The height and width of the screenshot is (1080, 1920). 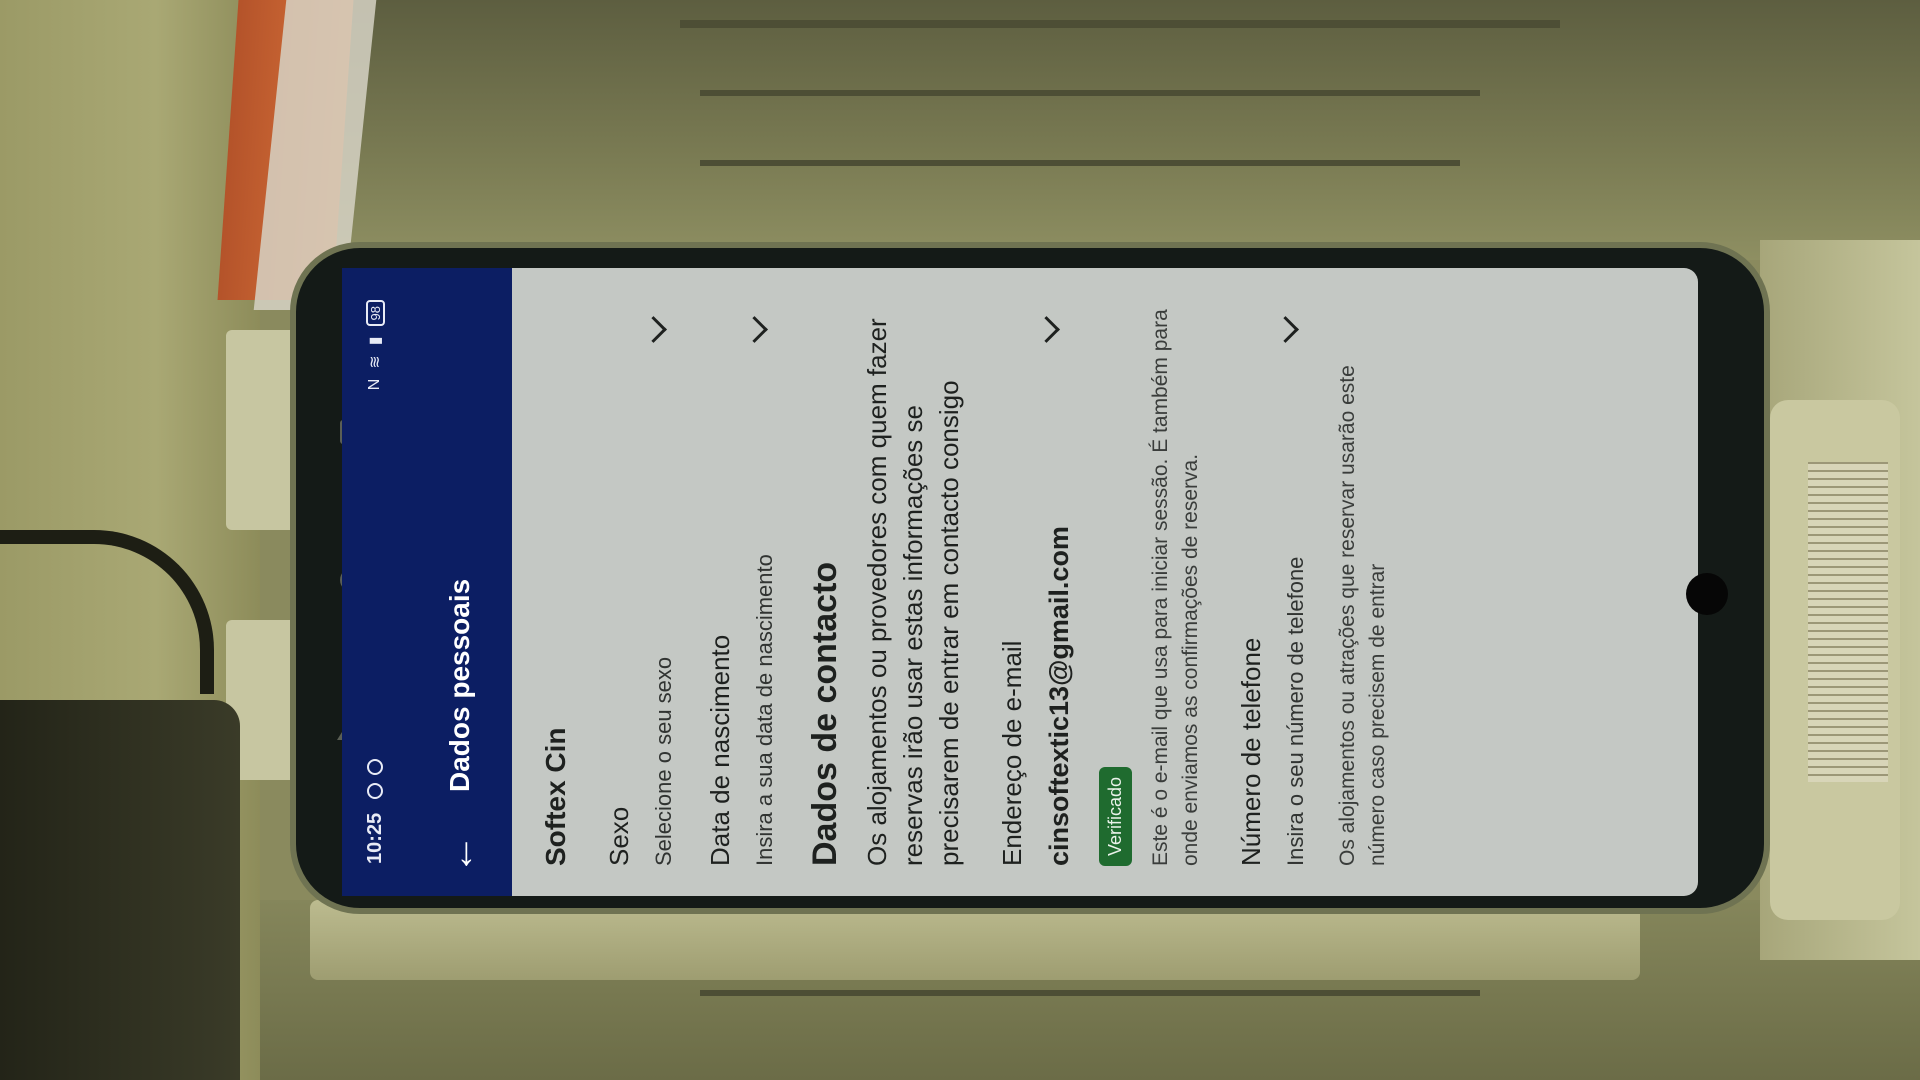 What do you see at coordinates (261, 430) in the screenshot?
I see `phone-clip` at bounding box center [261, 430].